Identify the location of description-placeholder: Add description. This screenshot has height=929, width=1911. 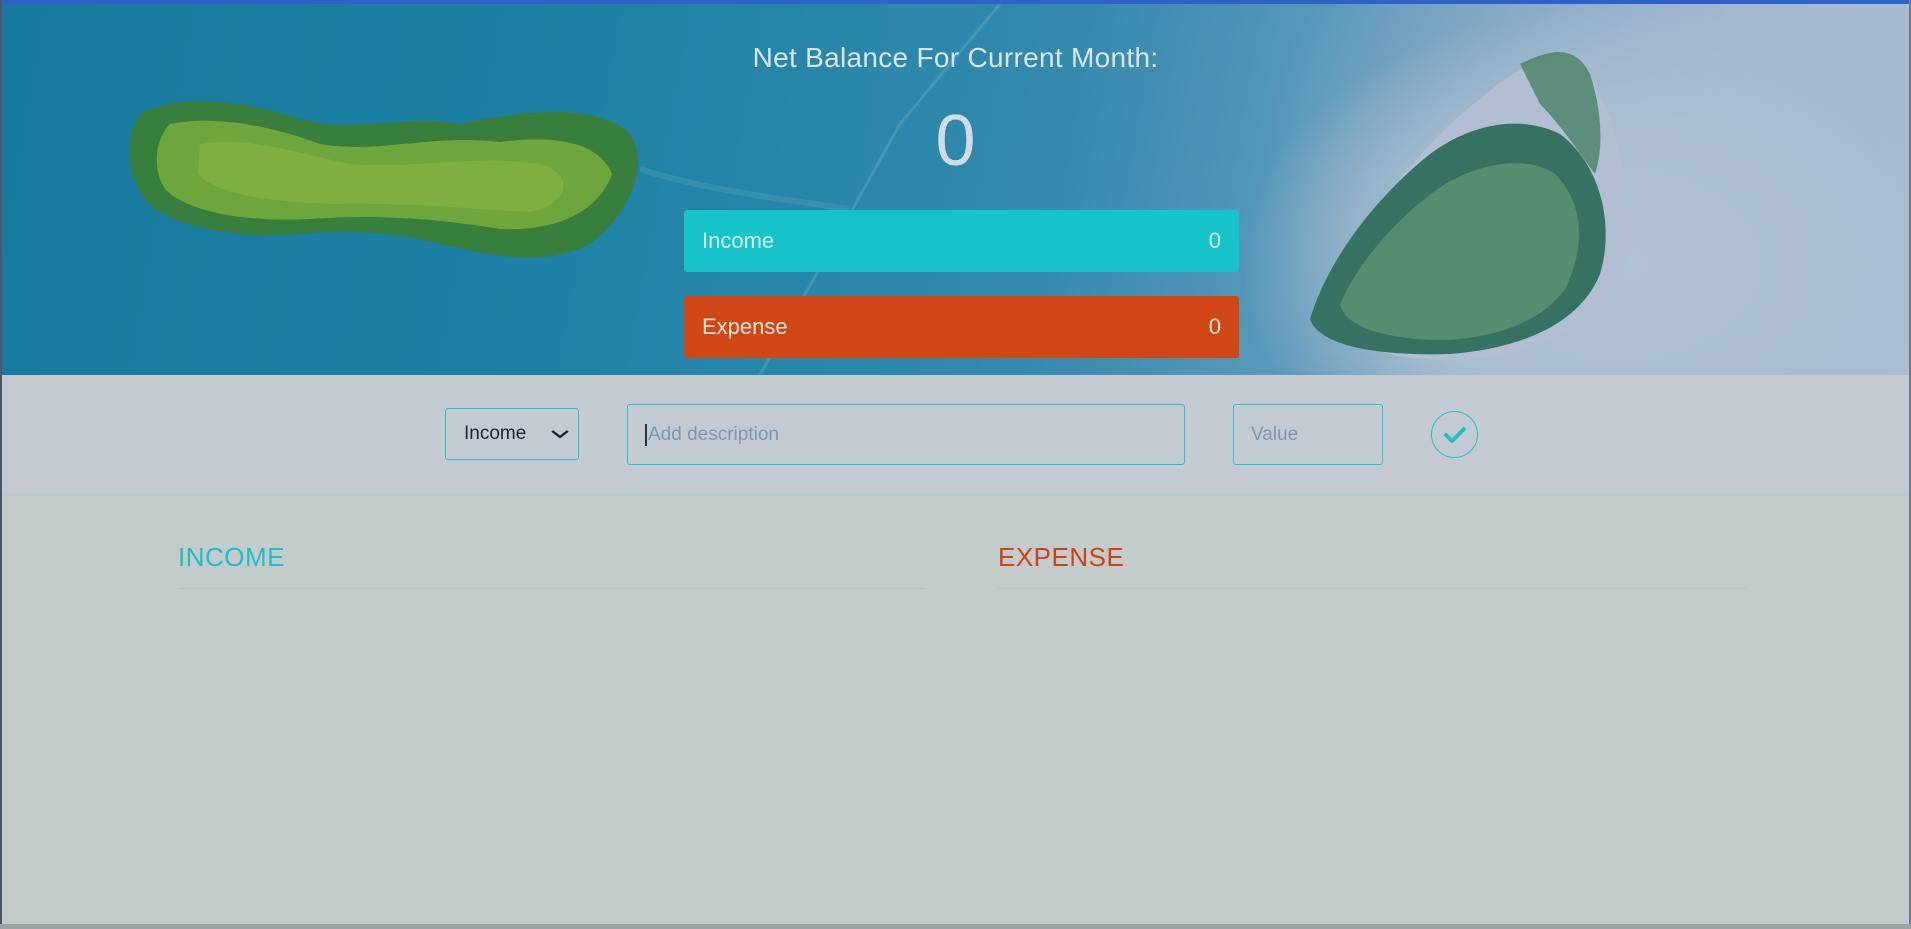
(713, 434).